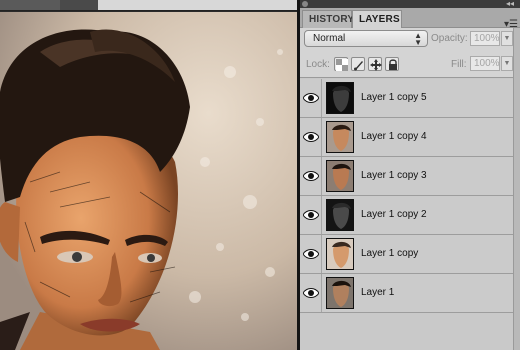 The image size is (520, 350). What do you see at coordinates (394, 136) in the screenshot?
I see `layer-name: Layer 1 copy 4` at bounding box center [394, 136].